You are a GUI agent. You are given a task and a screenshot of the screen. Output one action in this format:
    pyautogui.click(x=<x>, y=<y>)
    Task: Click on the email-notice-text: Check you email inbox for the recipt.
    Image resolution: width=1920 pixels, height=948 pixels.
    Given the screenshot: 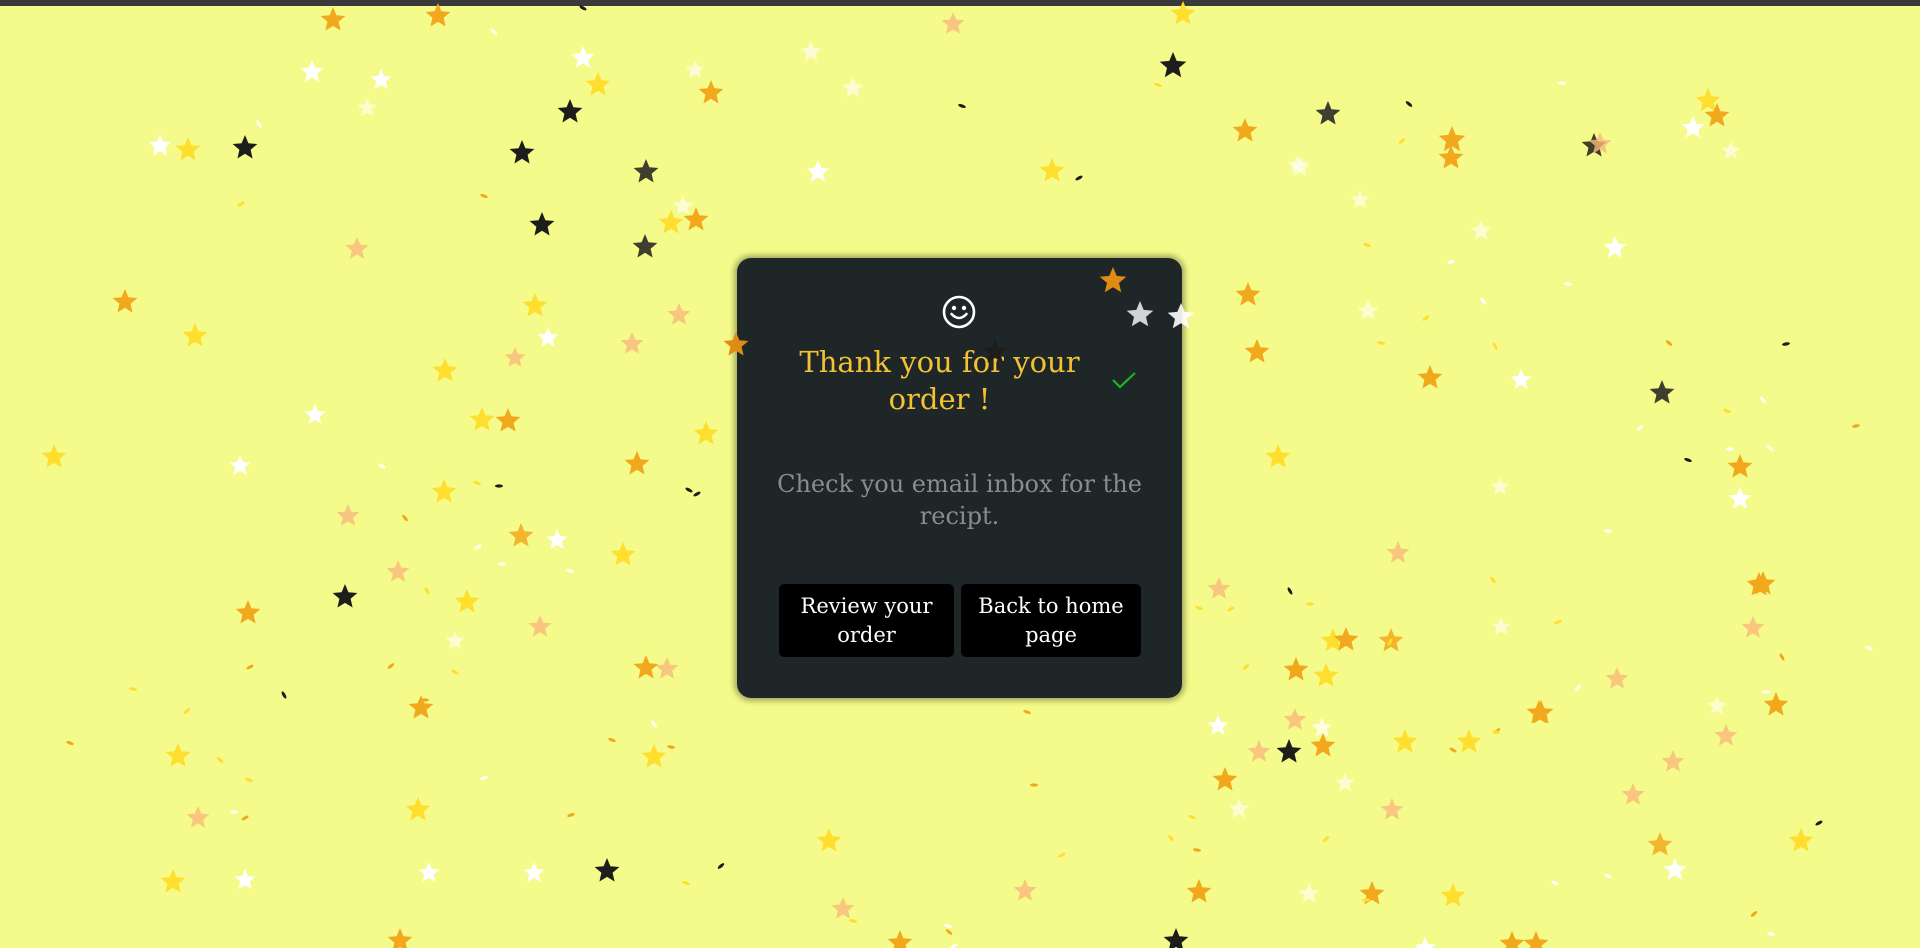 What is the action you would take?
    pyautogui.click(x=959, y=500)
    